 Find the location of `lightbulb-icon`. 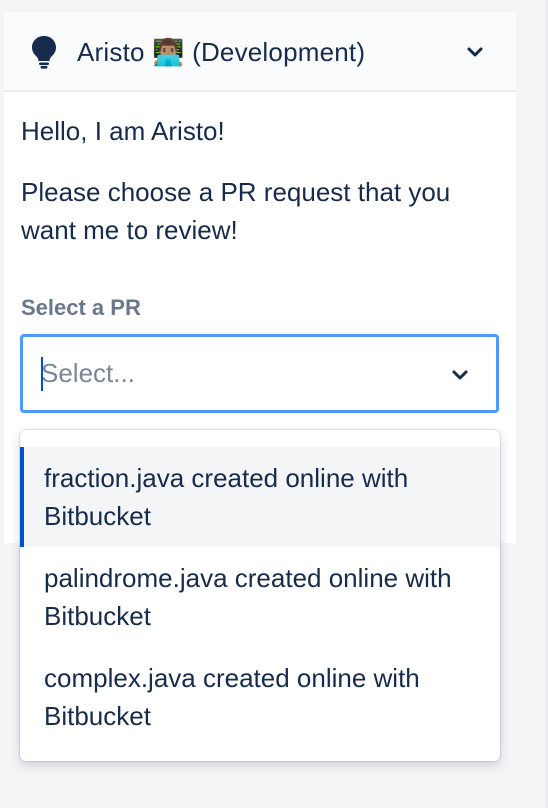

lightbulb-icon is located at coordinates (44, 52).